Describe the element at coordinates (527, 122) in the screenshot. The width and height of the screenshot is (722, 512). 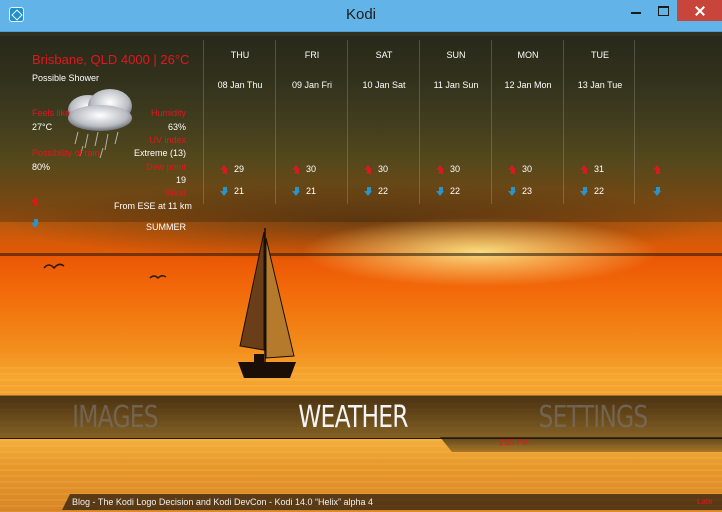
I see `forecast-day: MON 12 Jan Mon 30 23` at that location.